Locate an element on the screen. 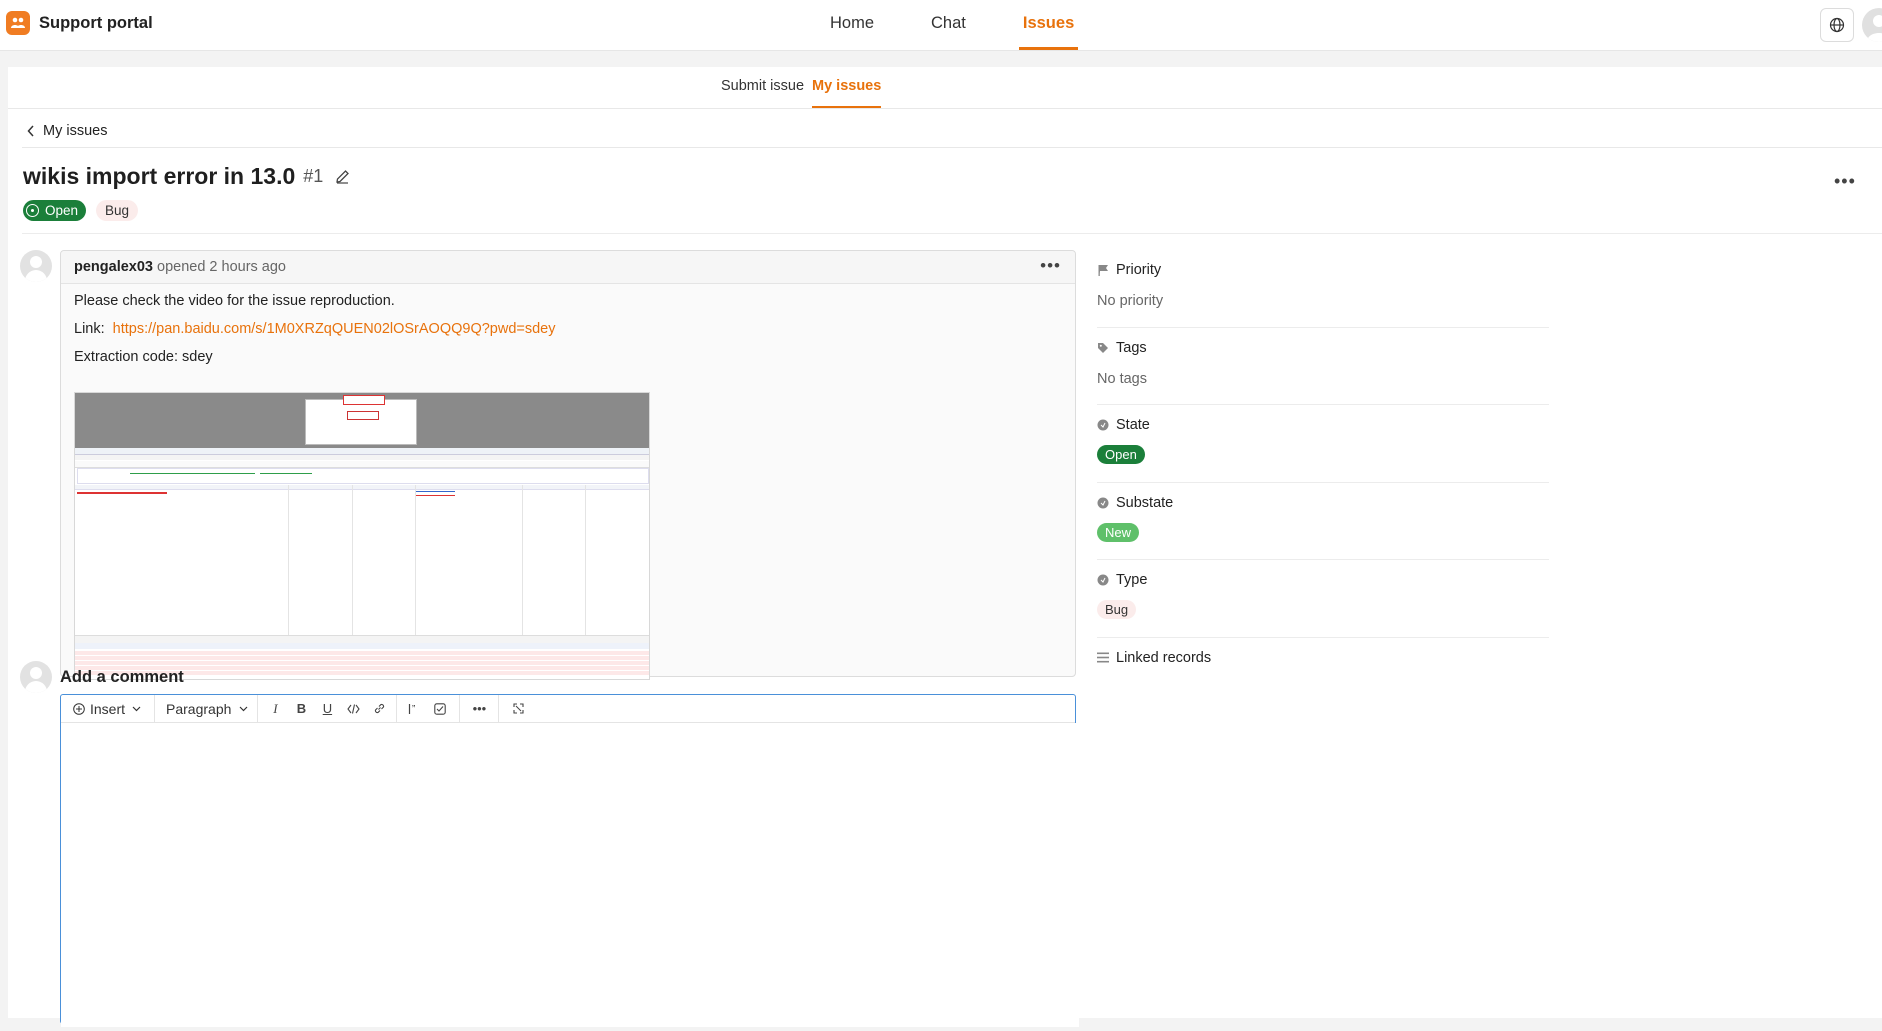 The width and height of the screenshot is (1882, 1031). state-pill: Open is located at coordinates (1121, 454).